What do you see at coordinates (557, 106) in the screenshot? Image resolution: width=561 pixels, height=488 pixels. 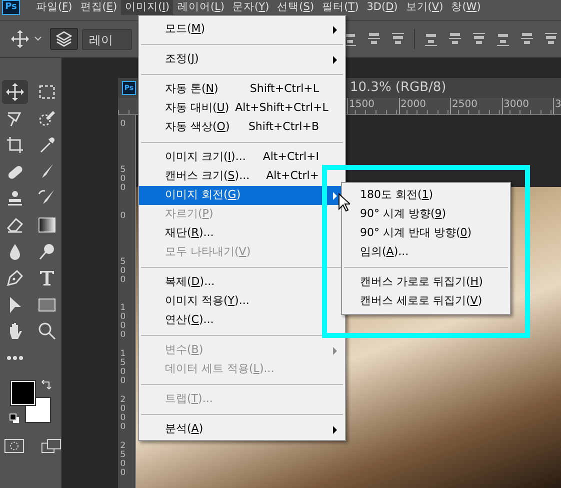 I see `ruler-label: 3` at bounding box center [557, 106].